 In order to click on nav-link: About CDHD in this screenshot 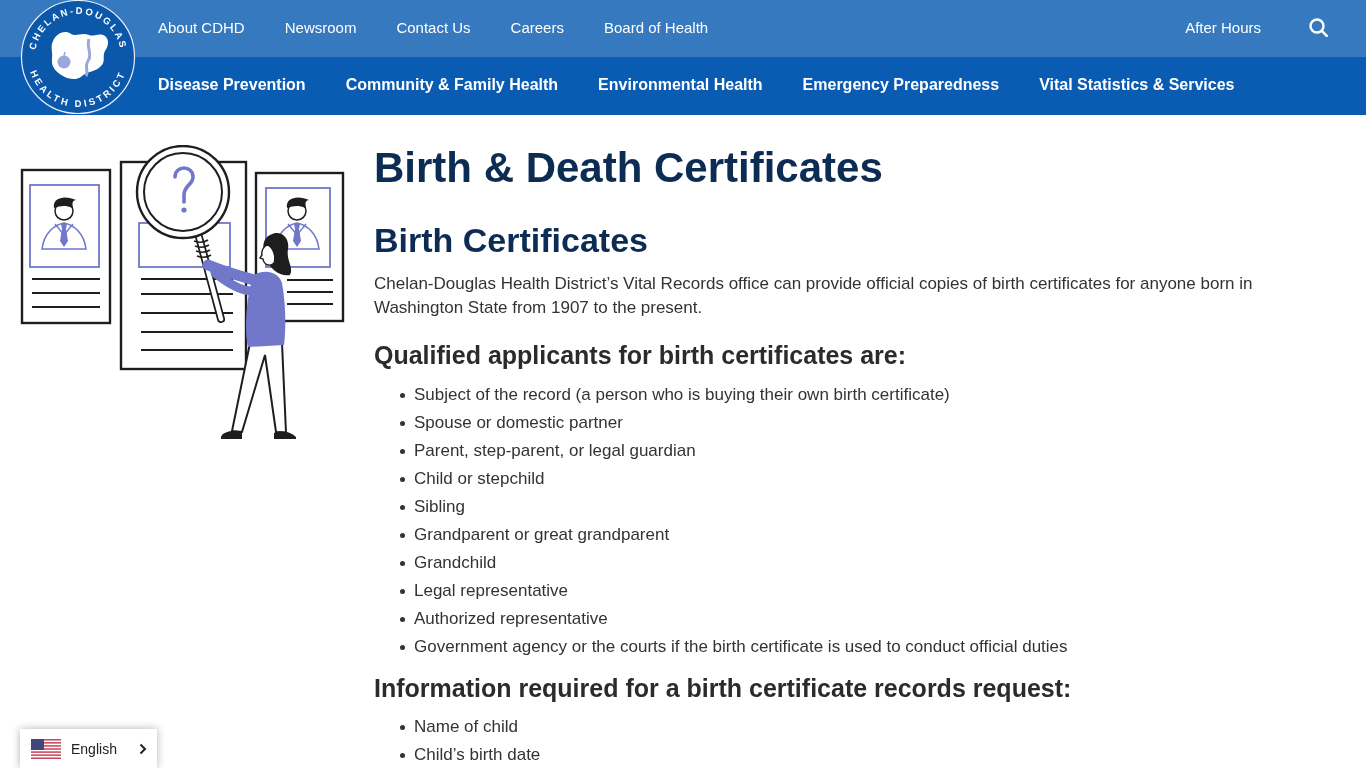, I will do `click(201, 27)`.